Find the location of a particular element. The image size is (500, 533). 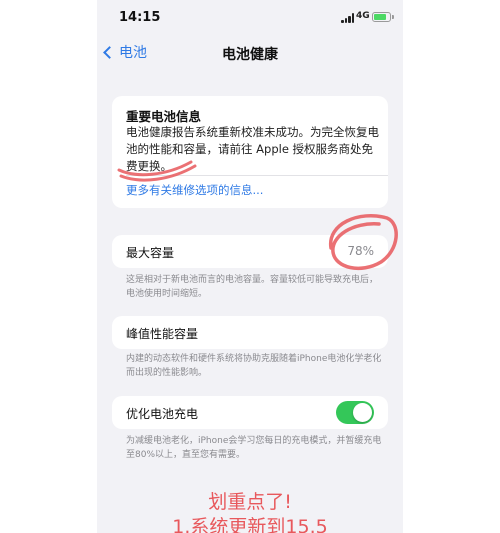

annotation-headline: 划重点了! is located at coordinates (250, 502).